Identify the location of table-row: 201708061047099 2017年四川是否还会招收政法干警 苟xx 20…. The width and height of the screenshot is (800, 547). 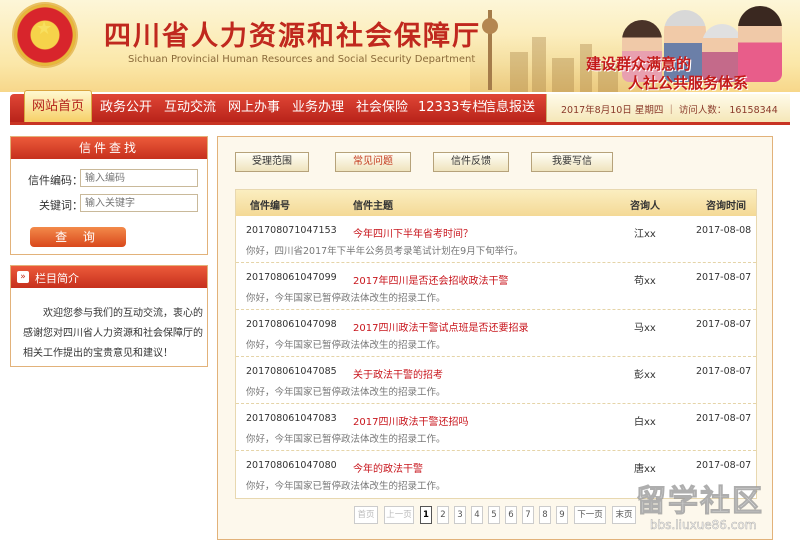
(496, 286).